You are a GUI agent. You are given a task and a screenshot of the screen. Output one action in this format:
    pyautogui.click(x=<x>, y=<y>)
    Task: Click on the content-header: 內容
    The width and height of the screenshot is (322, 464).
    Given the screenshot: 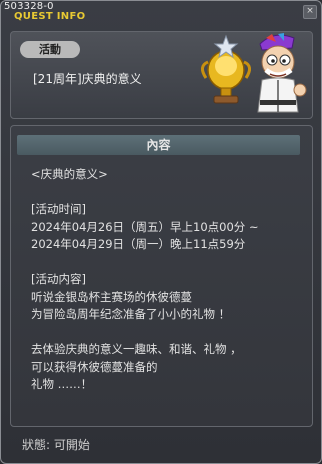 What is the action you would take?
    pyautogui.click(x=158, y=145)
    